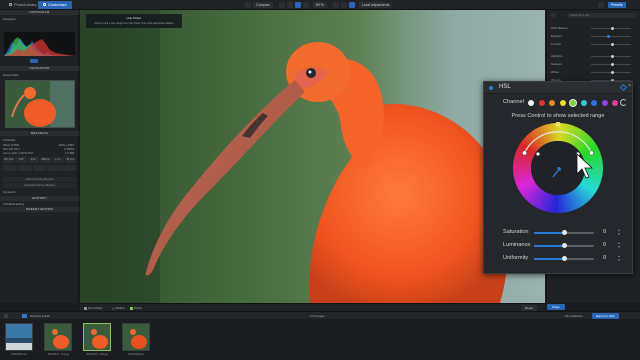 The width and height of the screenshot is (640, 360). Describe the element at coordinates (553, 15) in the screenshot. I see `tool-icon` at that location.